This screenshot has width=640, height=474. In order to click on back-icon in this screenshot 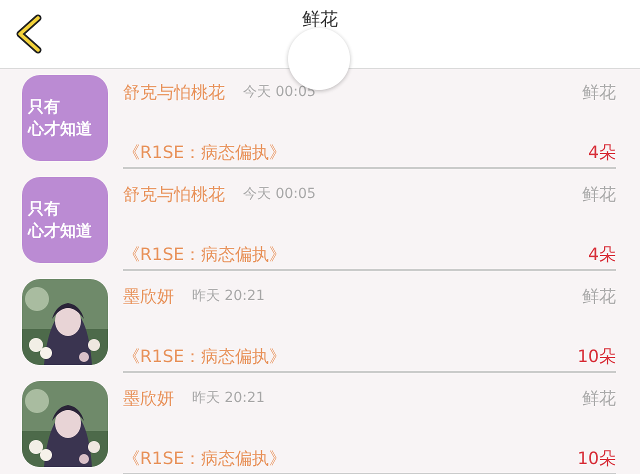, I will do `click(29, 34)`.